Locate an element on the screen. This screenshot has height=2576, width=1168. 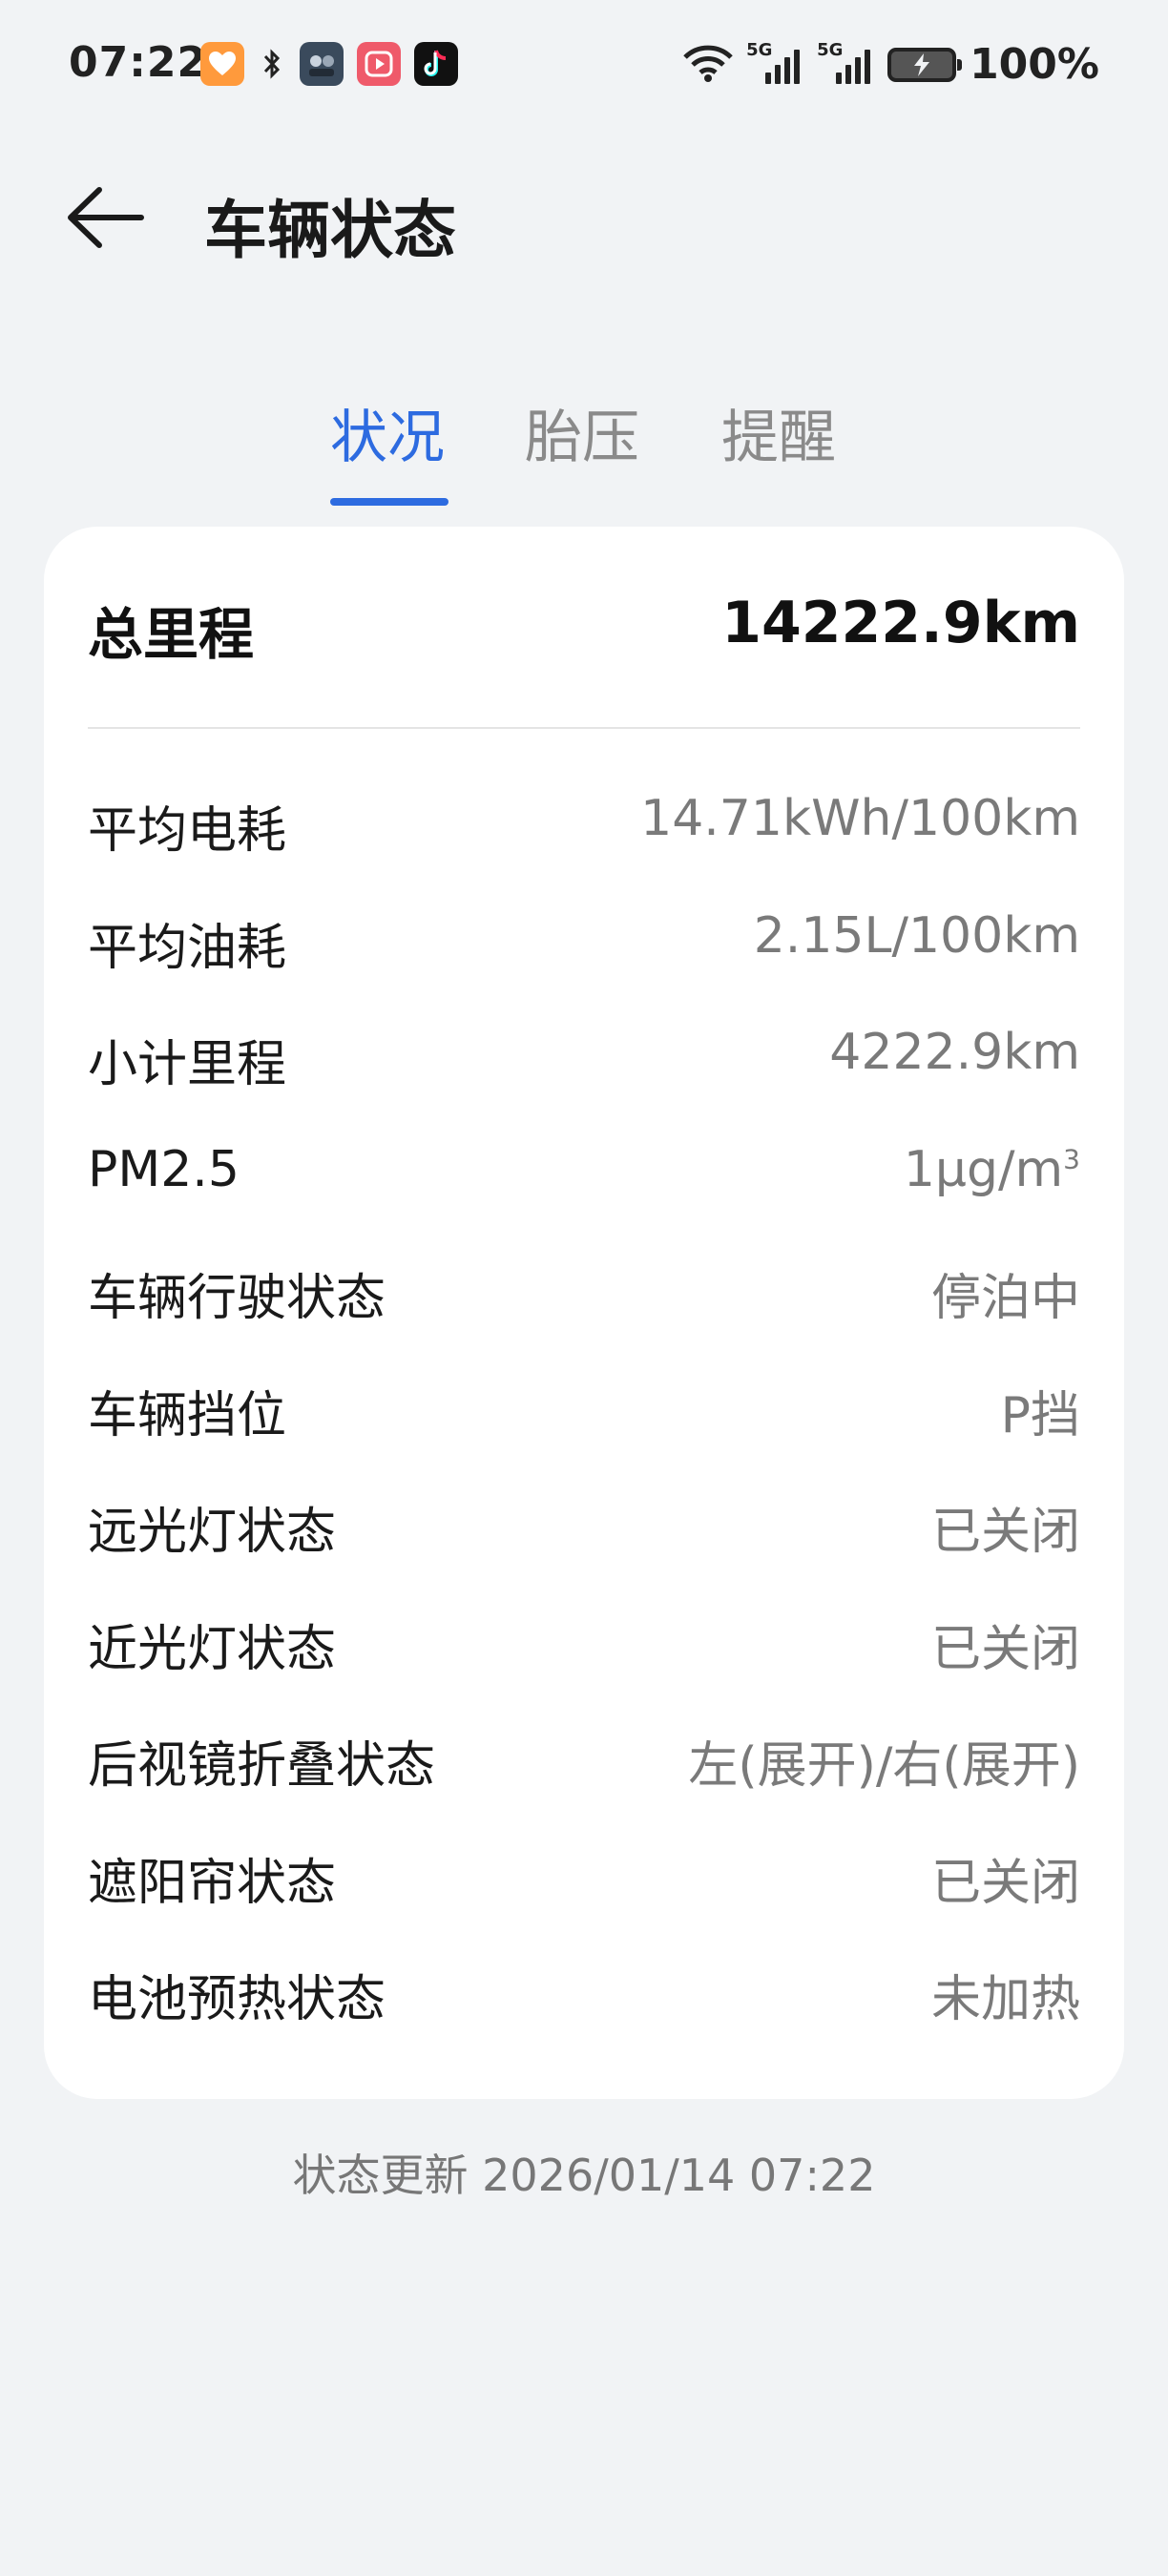
page-title: 车辆状态 is located at coordinates (330, 230).